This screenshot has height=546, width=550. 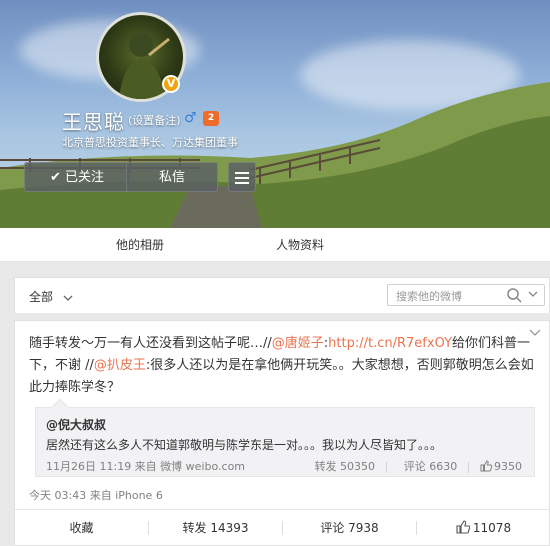 I want to click on like-count: 11078, so click(x=492, y=528).